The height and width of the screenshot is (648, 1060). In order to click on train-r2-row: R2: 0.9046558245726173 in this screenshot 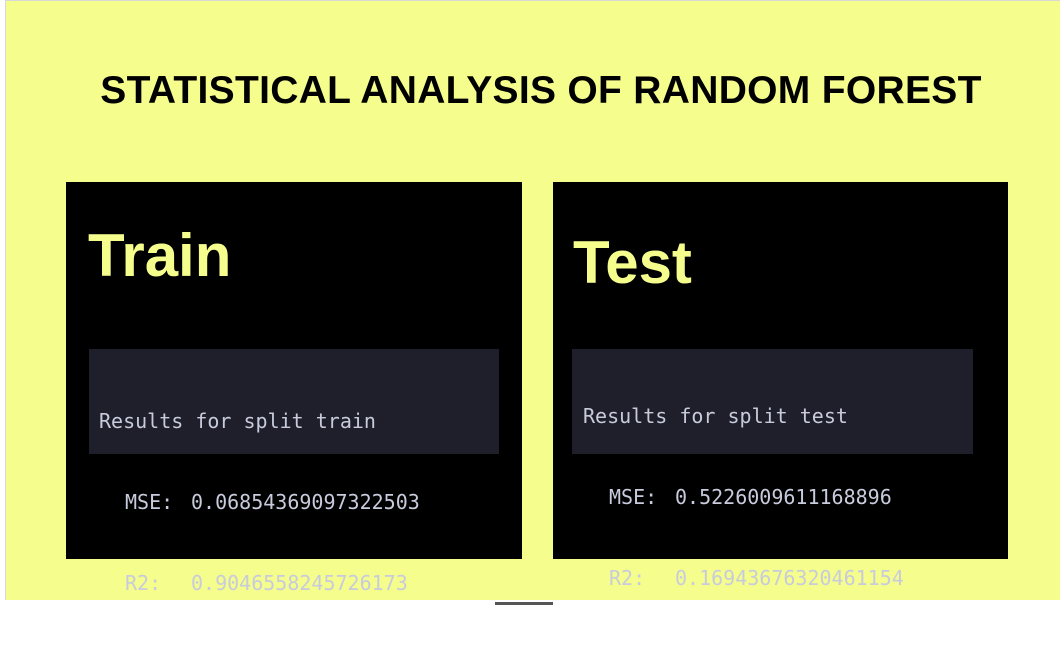, I will do `click(299, 583)`.